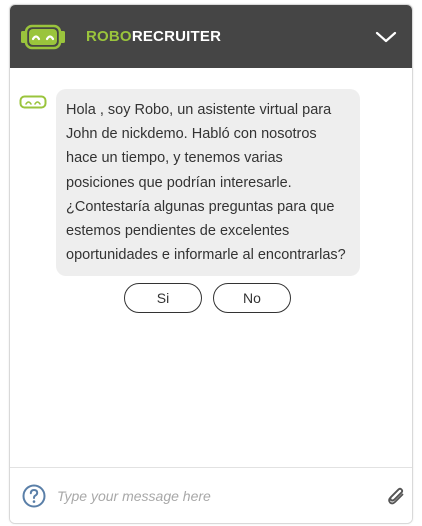 This screenshot has width=422, height=526. I want to click on paperclip-icon, so click(396, 495).